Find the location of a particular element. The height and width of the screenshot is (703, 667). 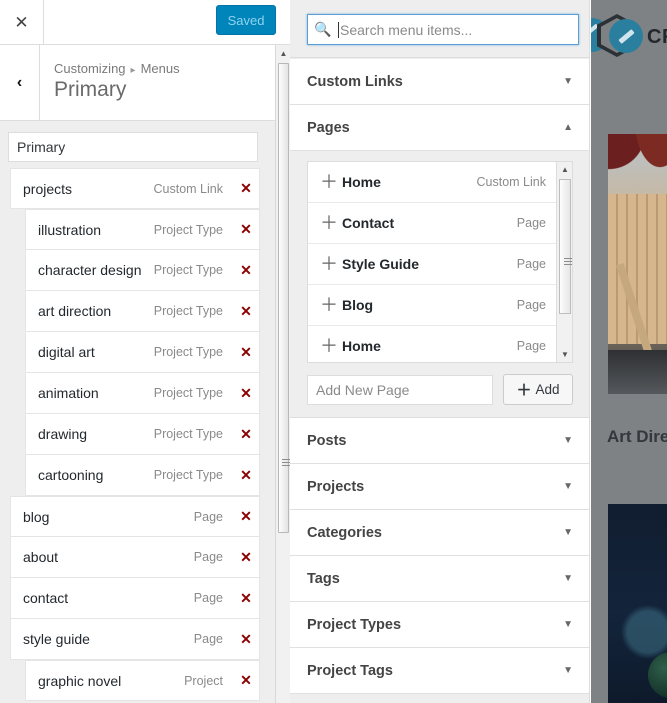

accordion-section-project-types: Project Types ▼ is located at coordinates (439, 625).